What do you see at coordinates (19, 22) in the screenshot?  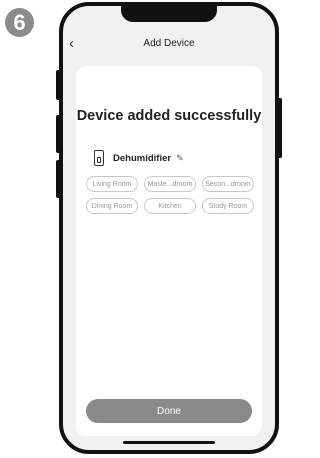 I see `step-number-badge: 6` at bounding box center [19, 22].